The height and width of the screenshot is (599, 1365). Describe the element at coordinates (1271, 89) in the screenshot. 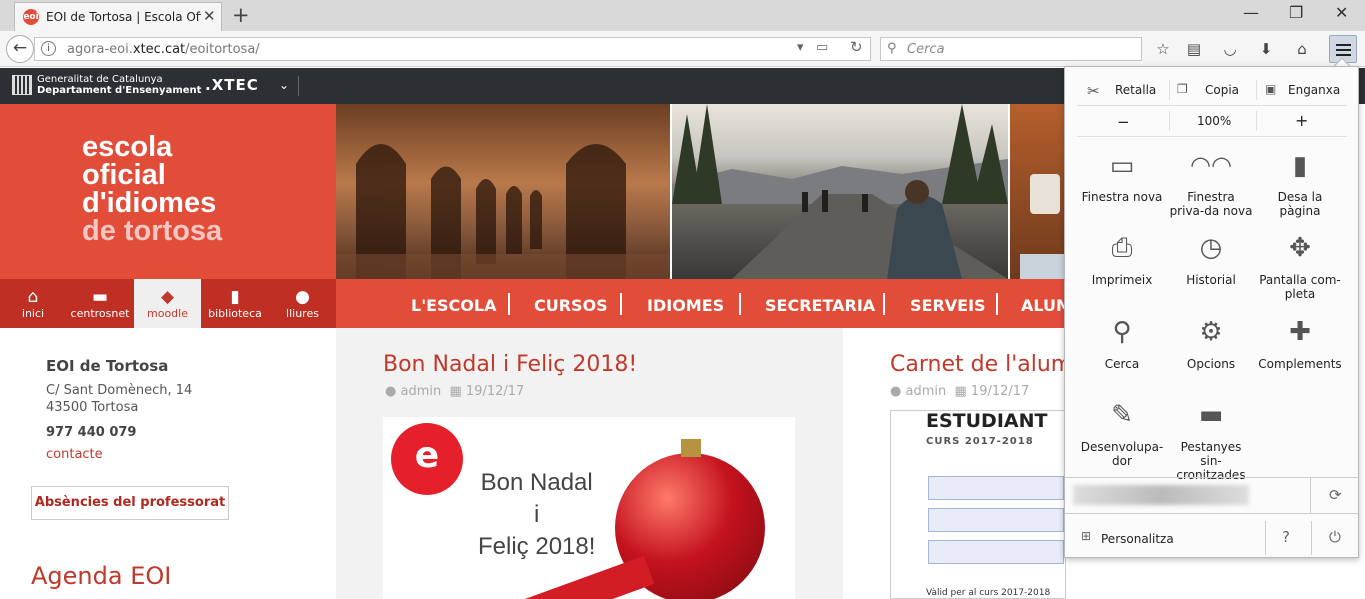

I see `paste-icon: ▣` at that location.